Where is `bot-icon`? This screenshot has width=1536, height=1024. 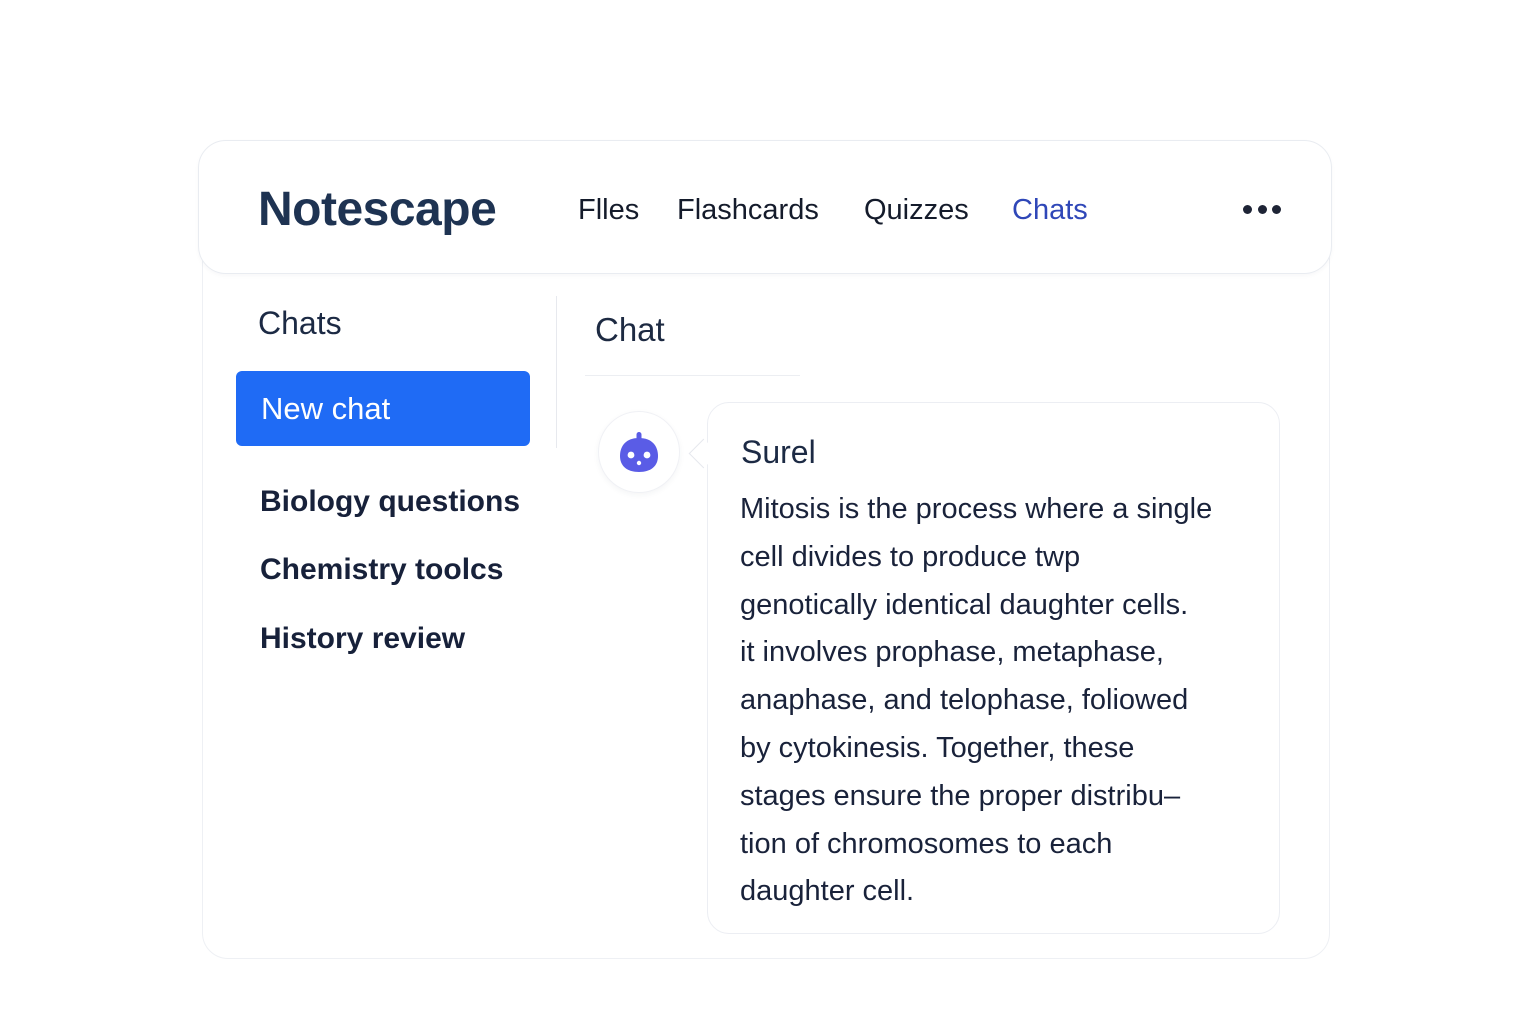 bot-icon is located at coordinates (639, 452).